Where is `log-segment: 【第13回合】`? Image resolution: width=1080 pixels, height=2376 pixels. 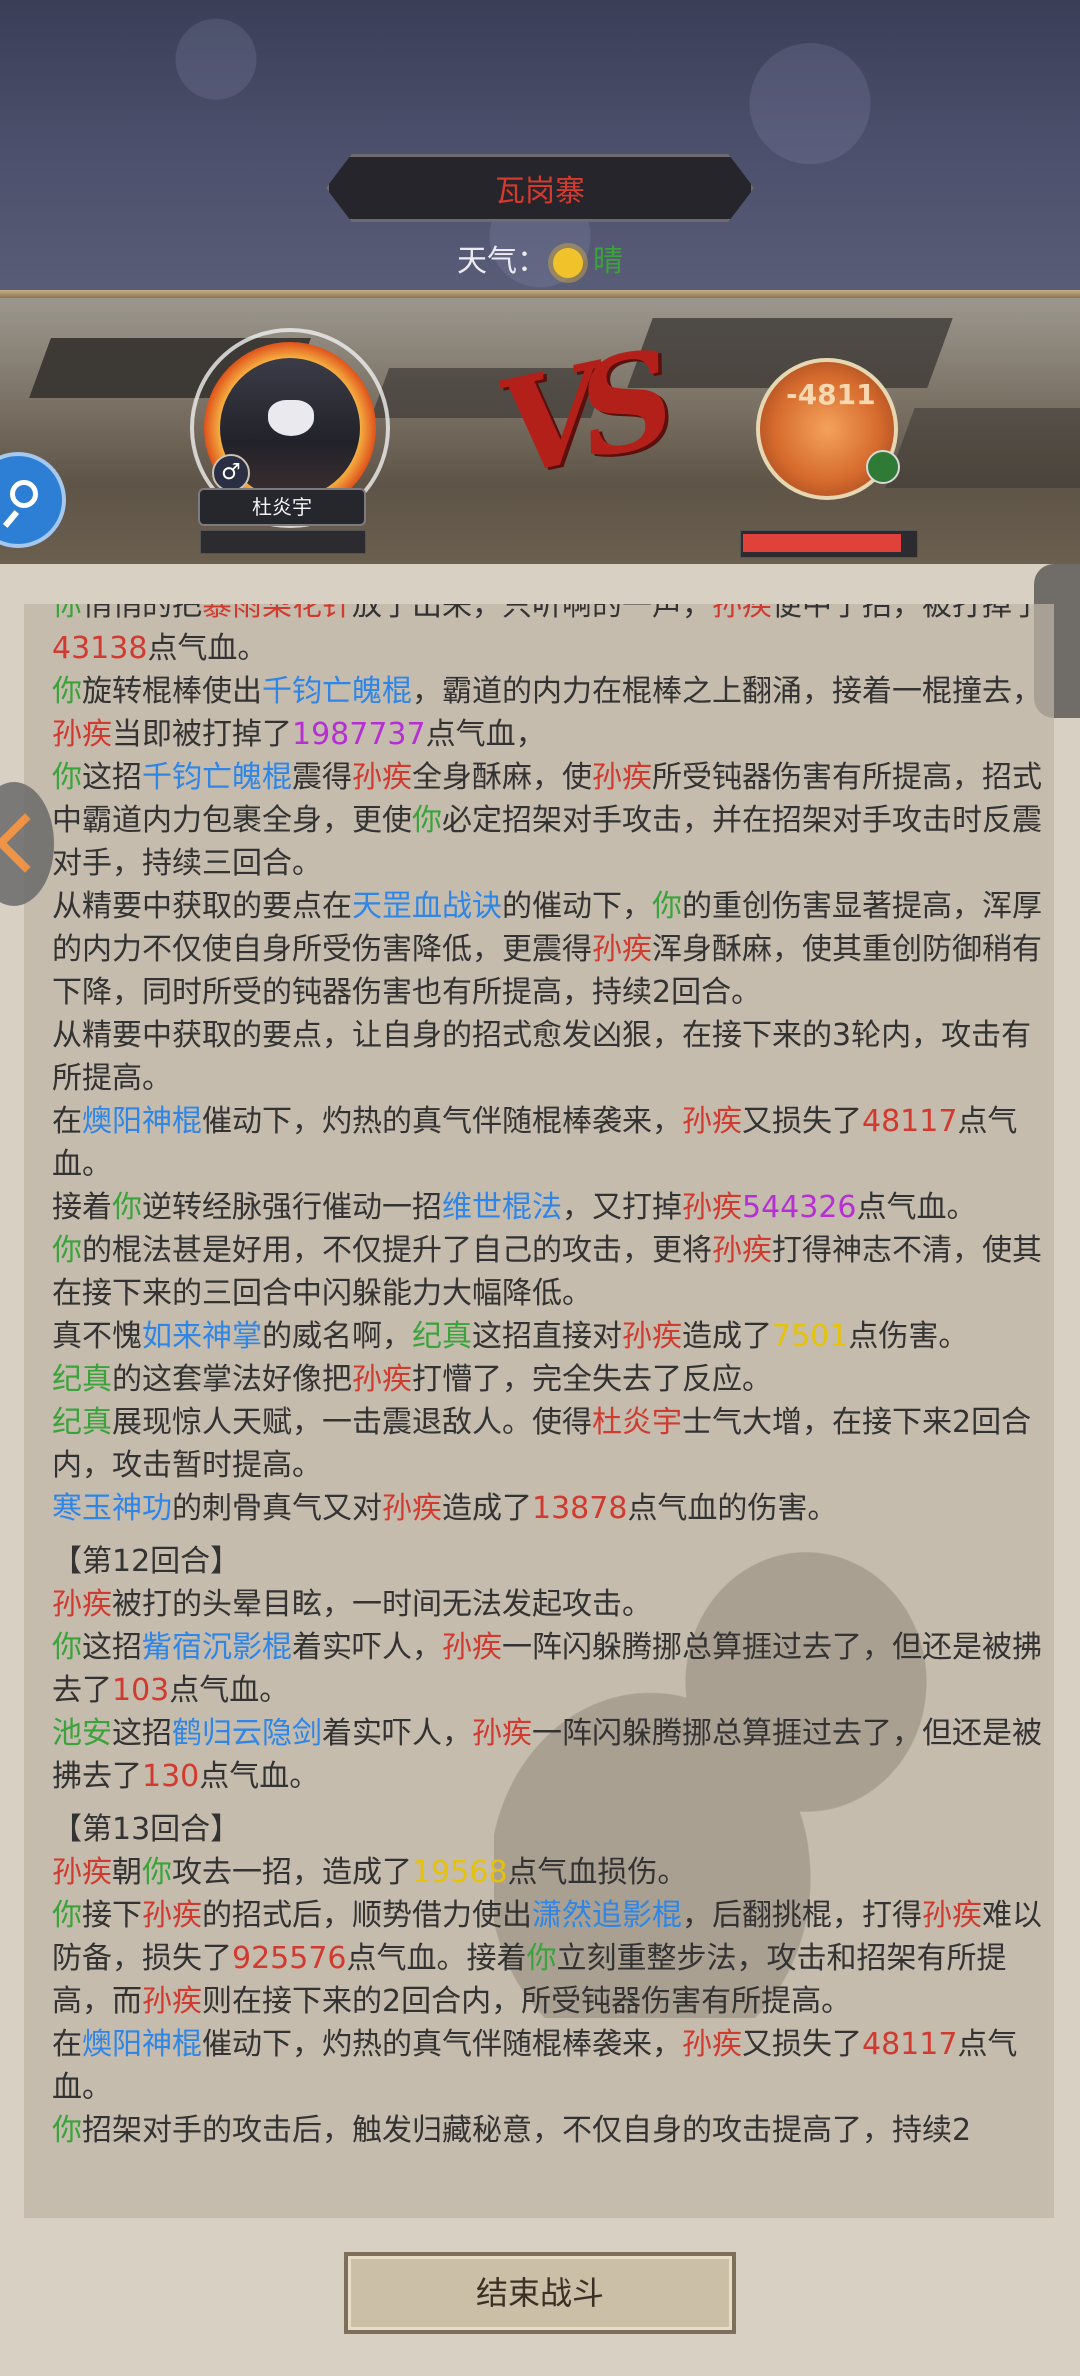 log-segment: 【第13回合】 is located at coordinates (146, 1829).